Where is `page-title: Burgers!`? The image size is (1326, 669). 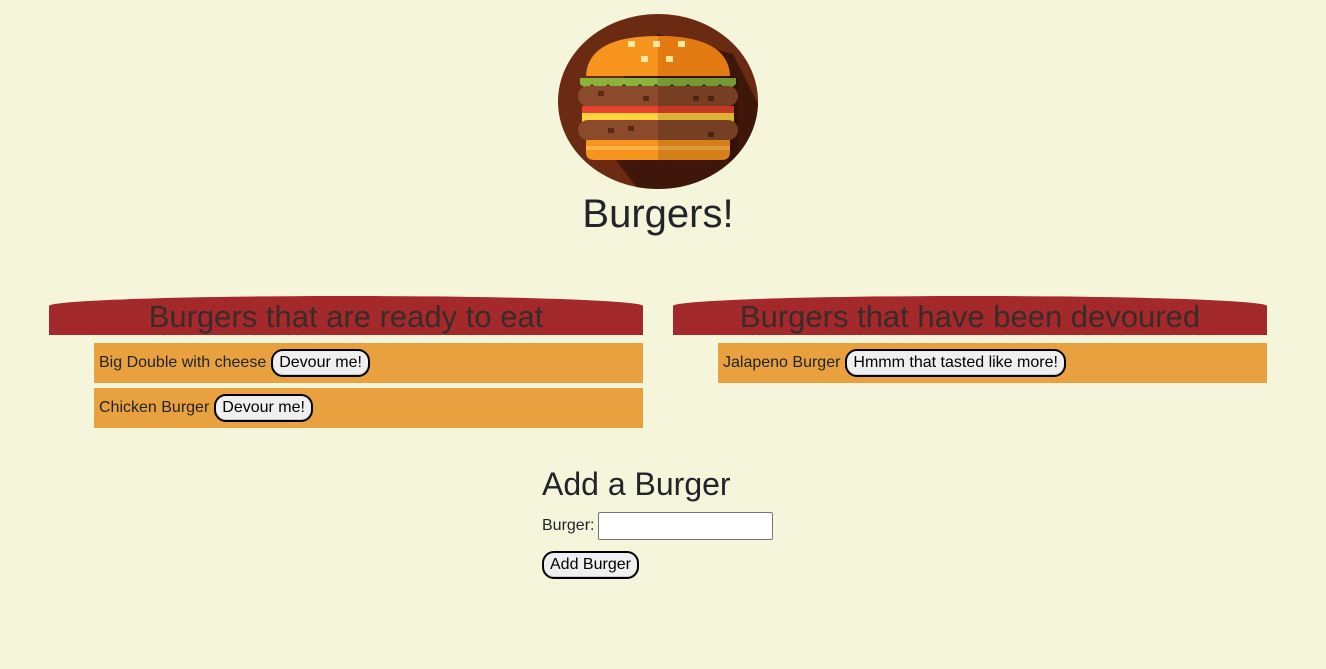
page-title: Burgers! is located at coordinates (658, 214).